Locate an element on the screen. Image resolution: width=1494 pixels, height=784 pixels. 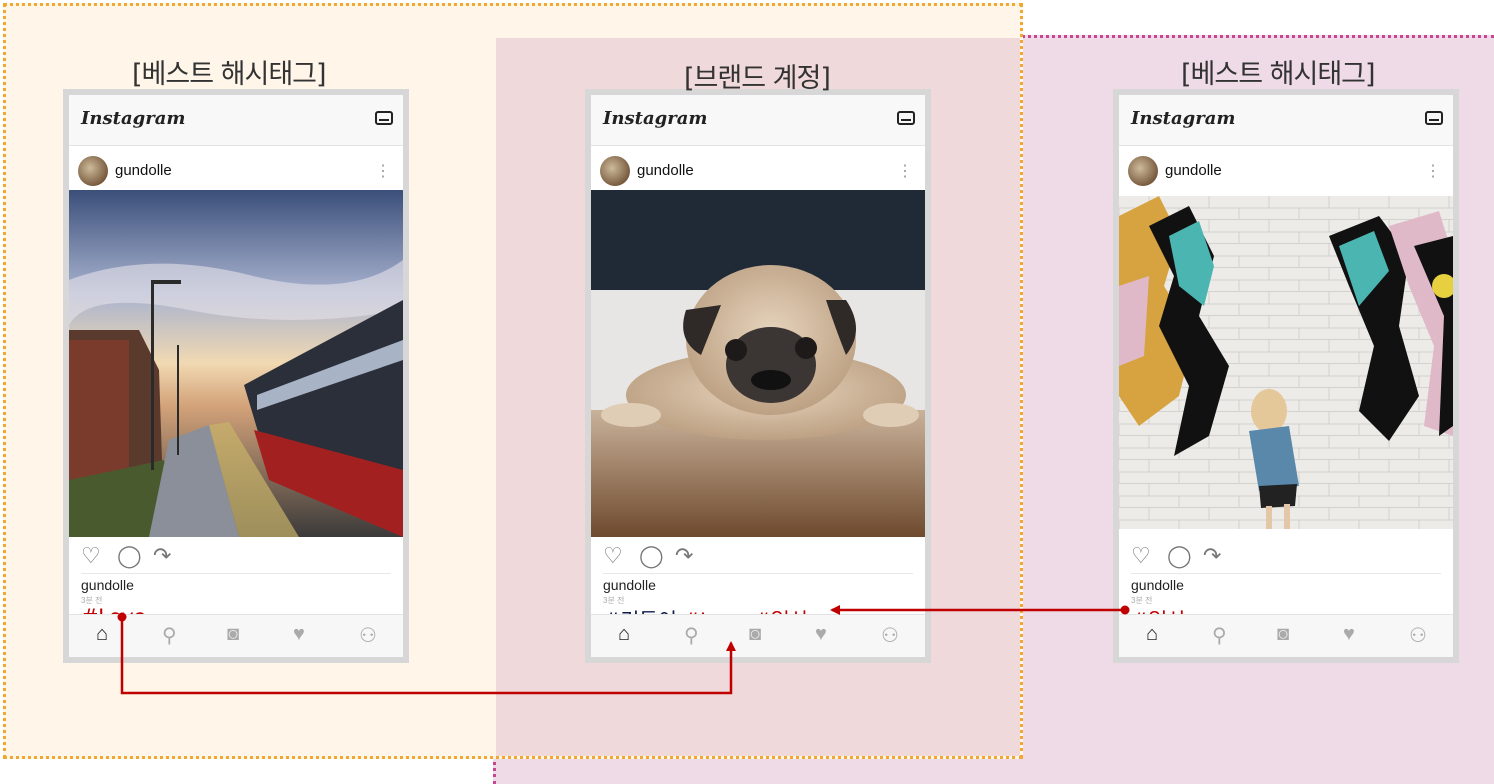
connector-arrows is located at coordinates (623, 650).